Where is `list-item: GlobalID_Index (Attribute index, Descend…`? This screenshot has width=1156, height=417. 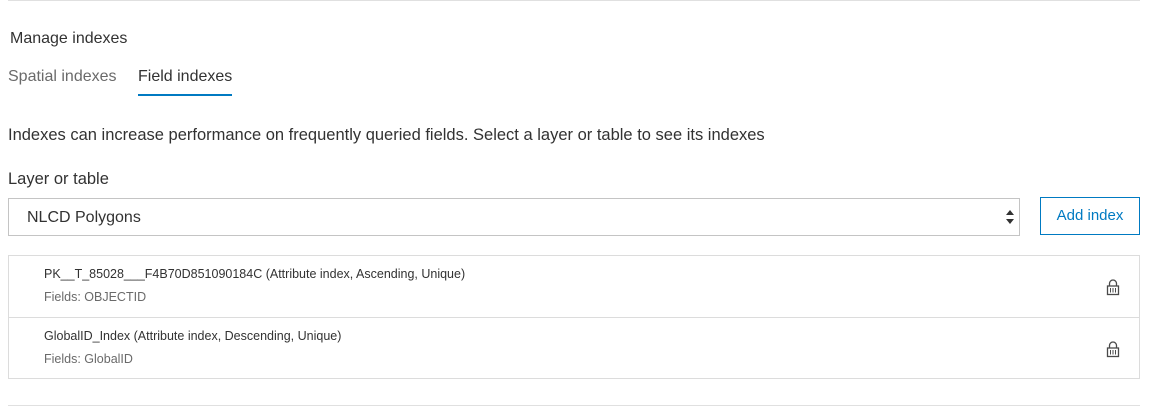
list-item: GlobalID_Index (Attribute index, Descend… is located at coordinates (574, 349).